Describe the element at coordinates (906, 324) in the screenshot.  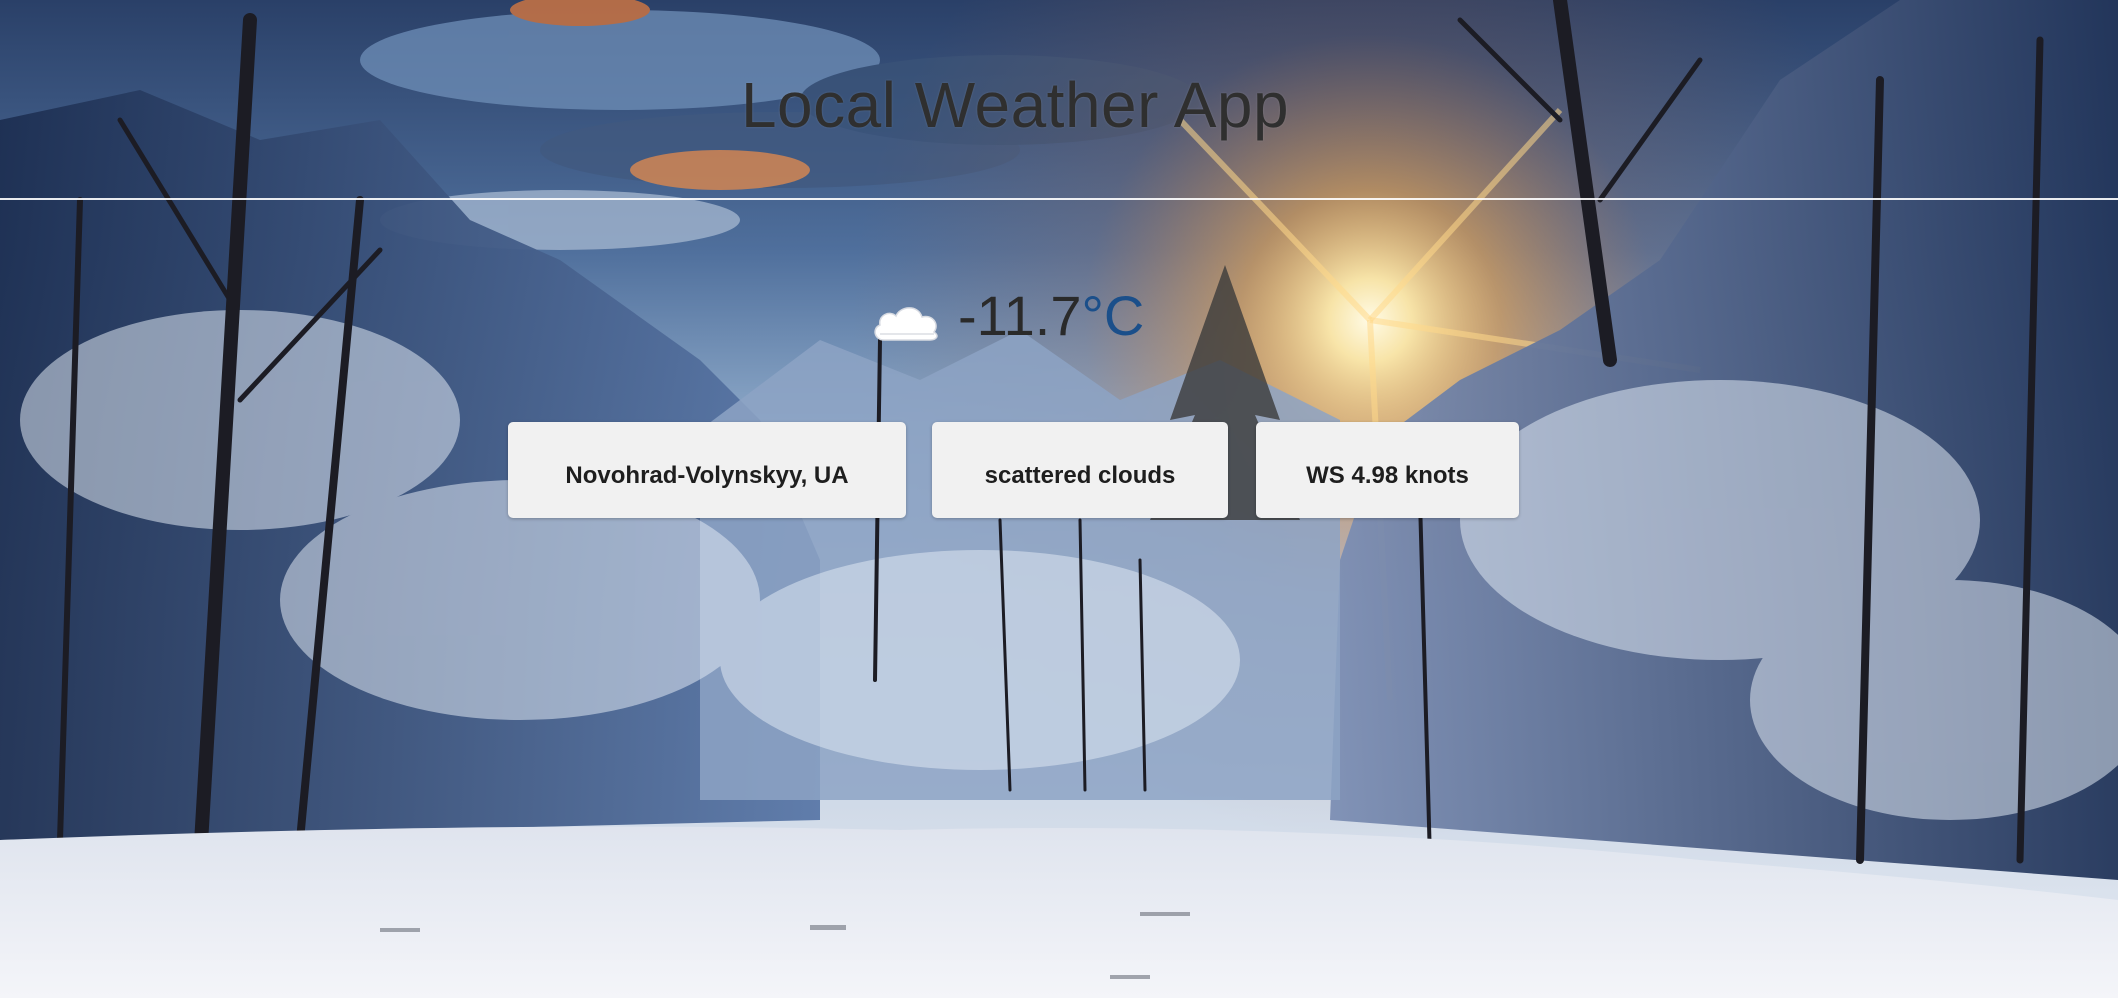
I see `cloud-icon` at that location.